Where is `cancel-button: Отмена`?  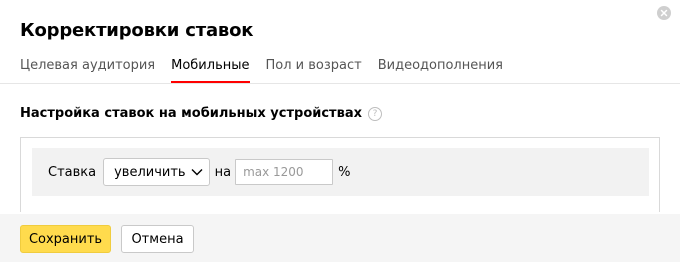 cancel-button: Отмена is located at coordinates (157, 239).